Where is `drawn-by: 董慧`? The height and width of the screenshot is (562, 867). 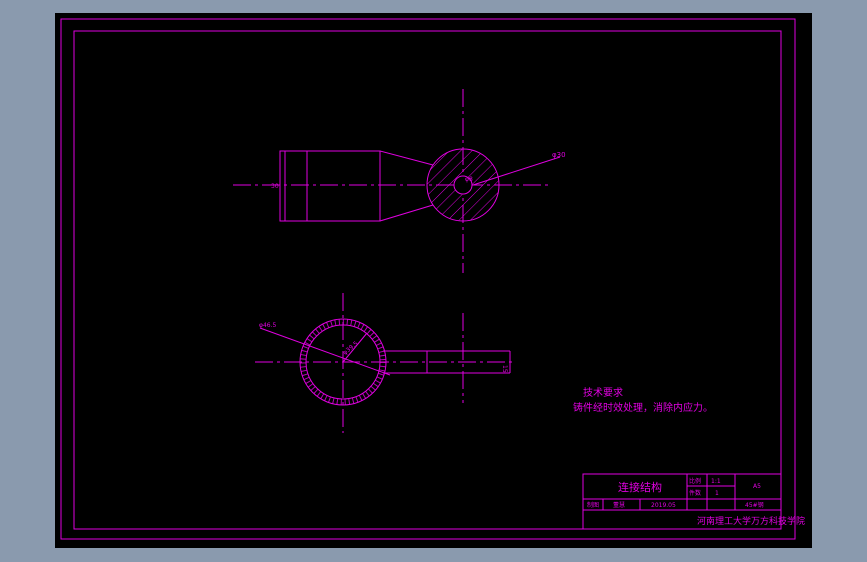 drawn-by: 董慧 is located at coordinates (619, 505).